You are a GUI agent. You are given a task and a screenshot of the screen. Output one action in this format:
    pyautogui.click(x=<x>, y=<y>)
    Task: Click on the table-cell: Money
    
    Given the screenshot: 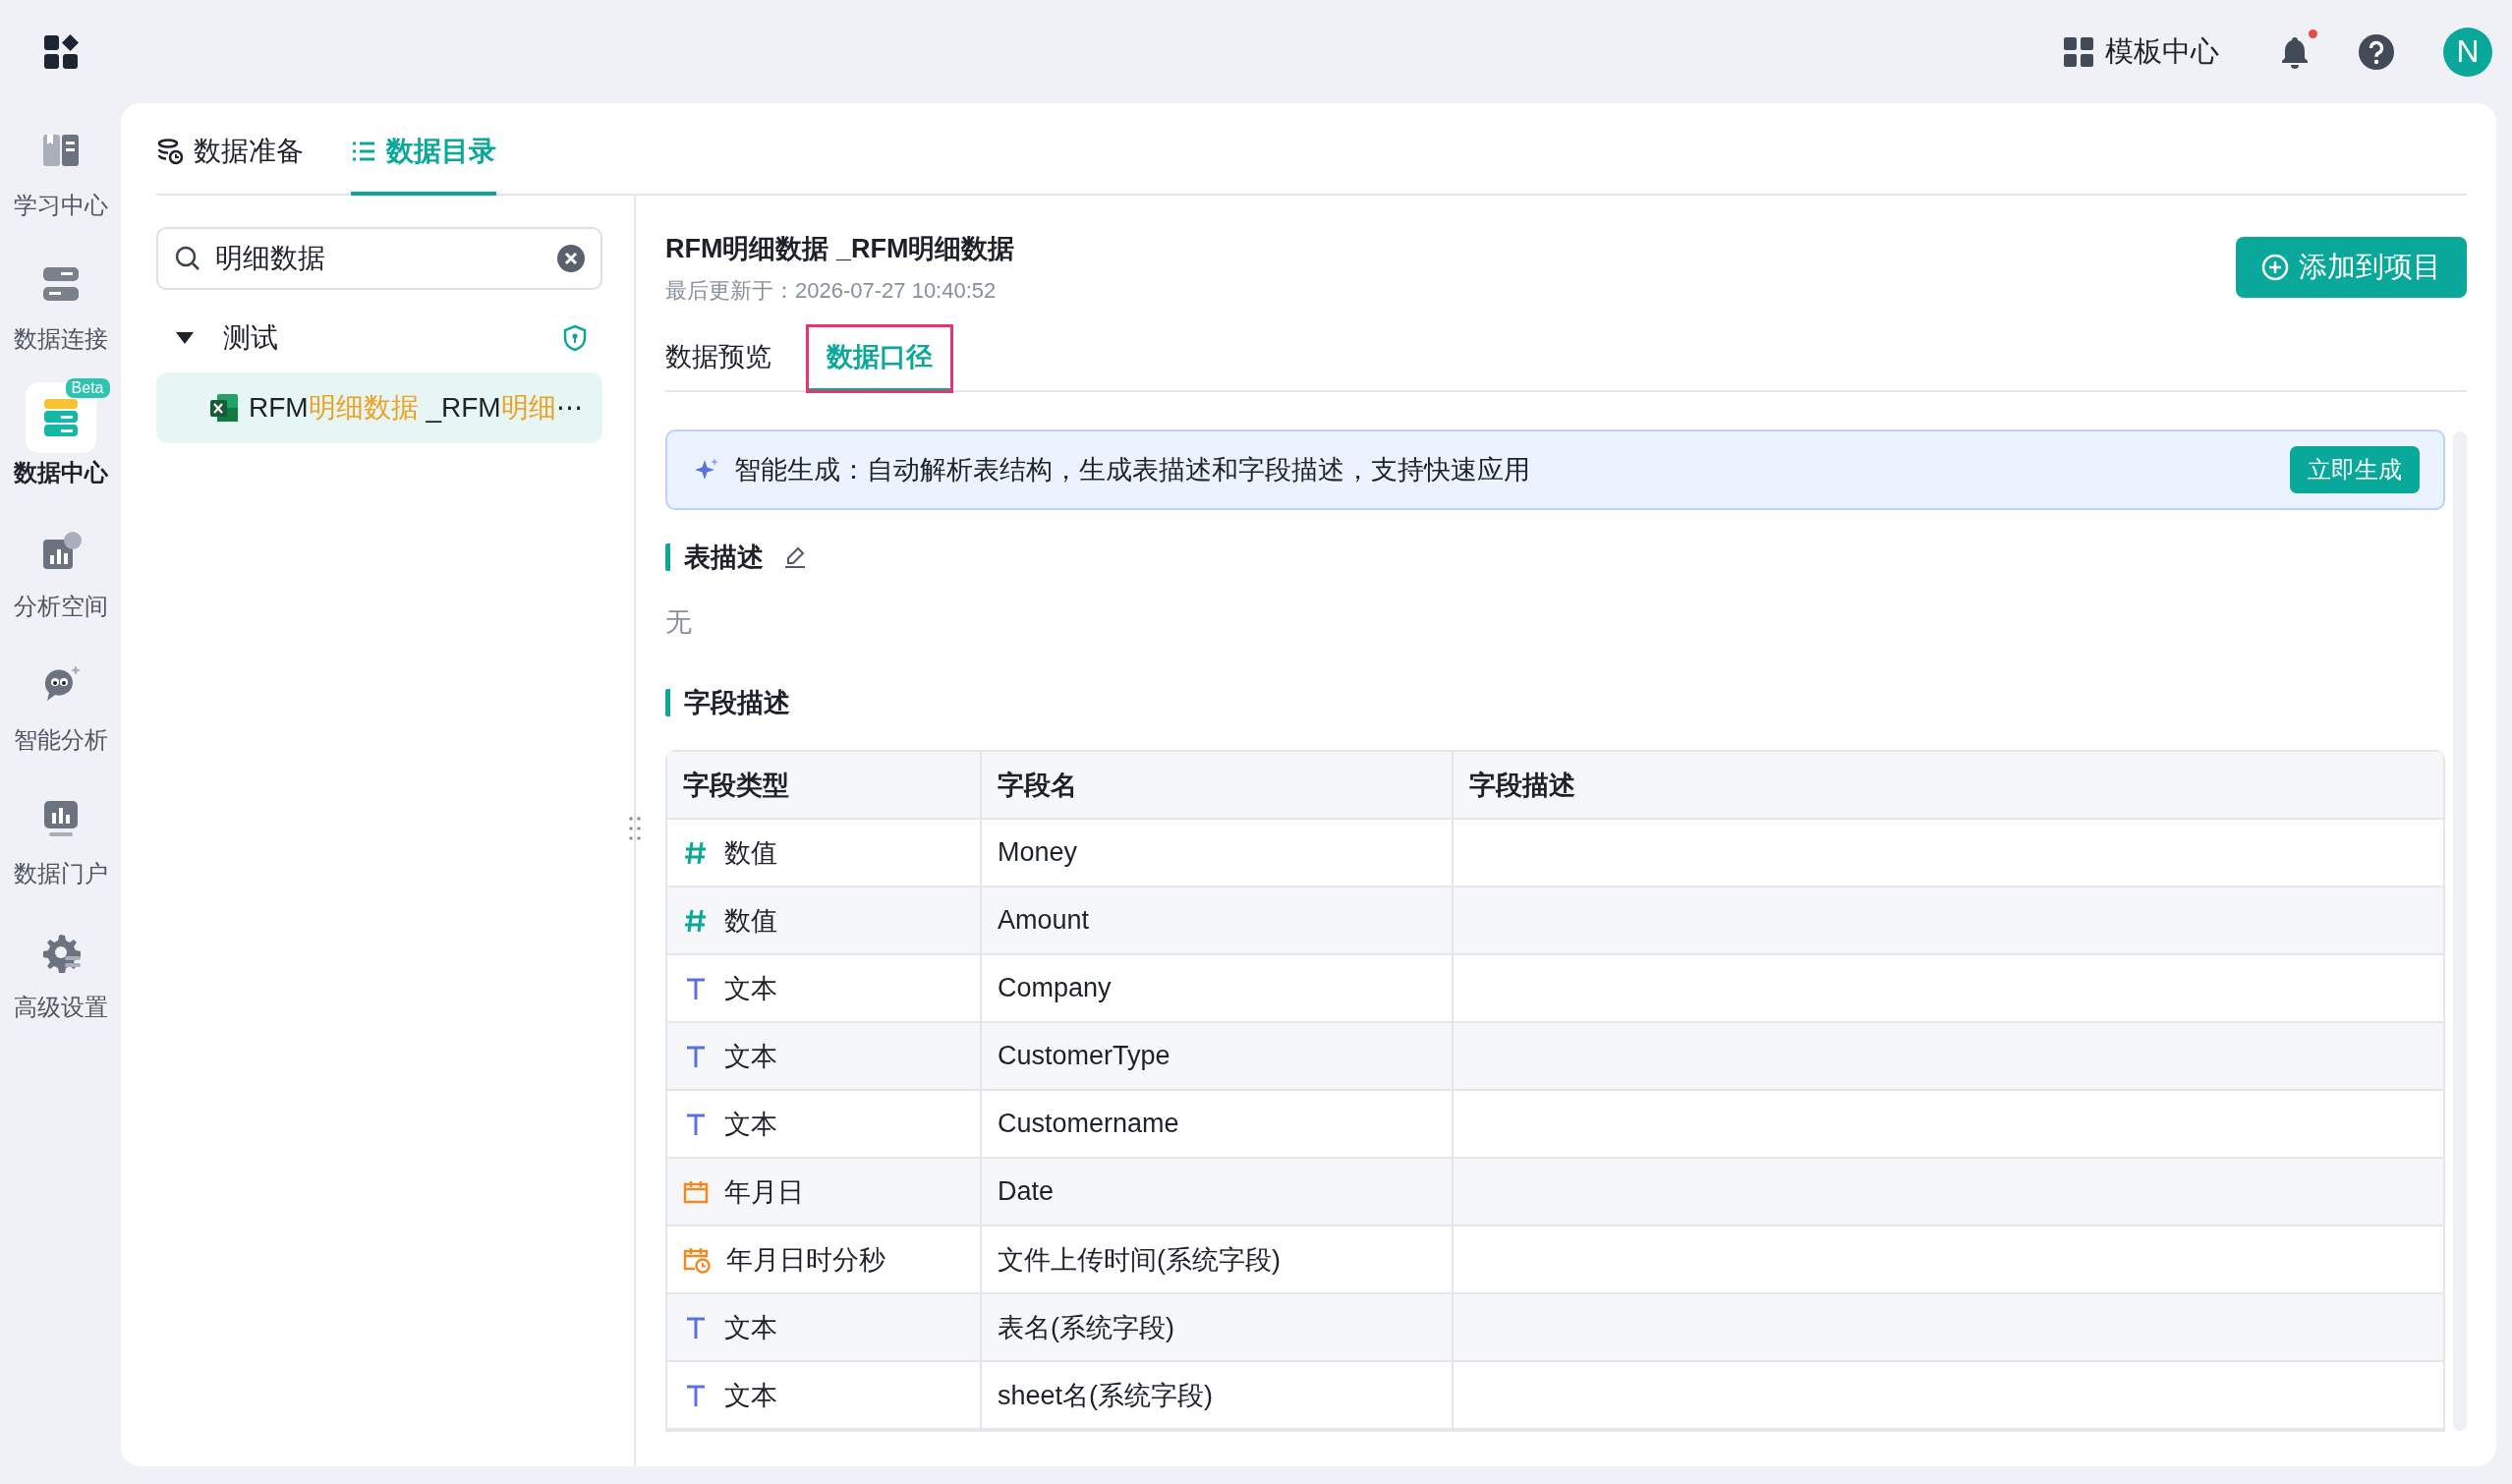 What is the action you would take?
    pyautogui.click(x=1218, y=853)
    